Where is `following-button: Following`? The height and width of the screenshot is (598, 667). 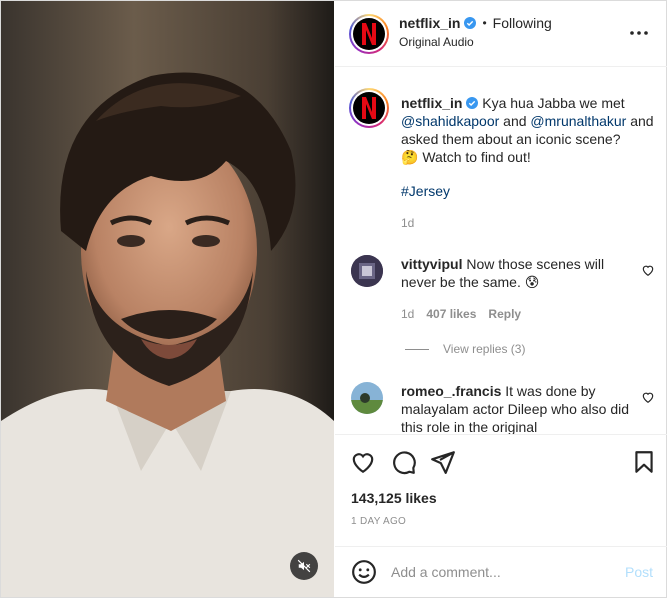 following-button: Following is located at coordinates (522, 23).